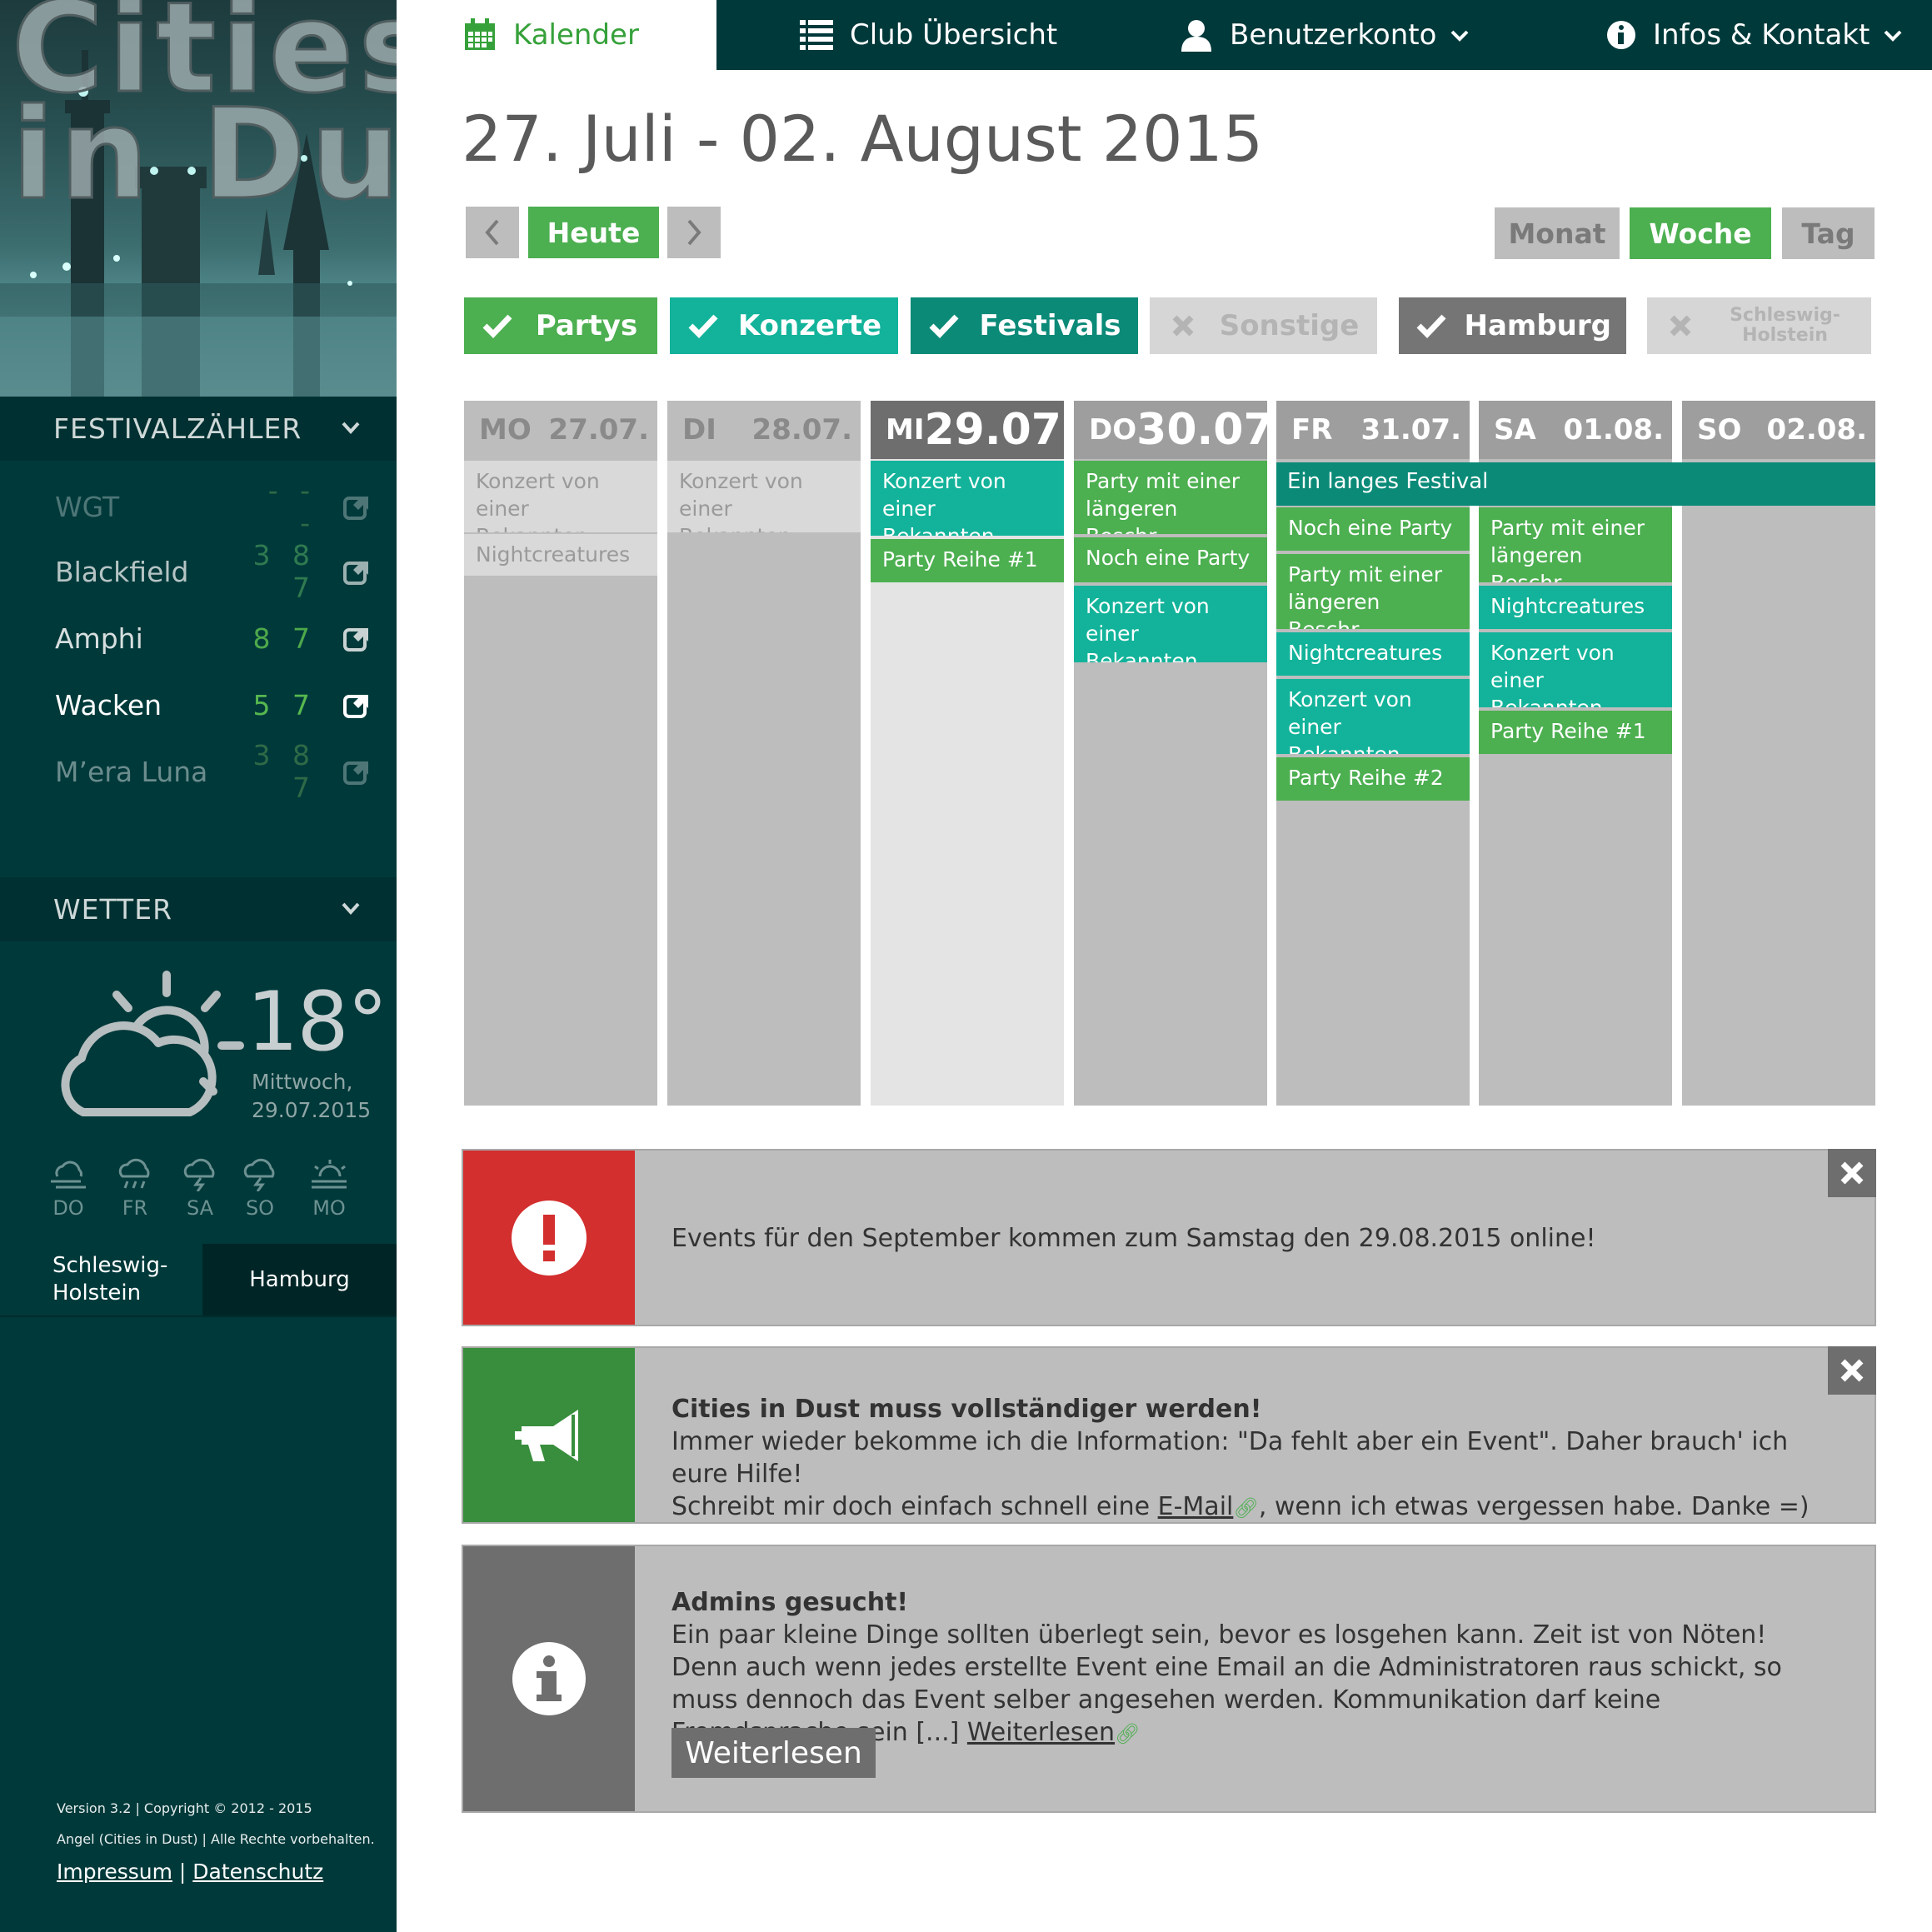  What do you see at coordinates (1828, 233) in the screenshot?
I see `view-day-button: Tag` at bounding box center [1828, 233].